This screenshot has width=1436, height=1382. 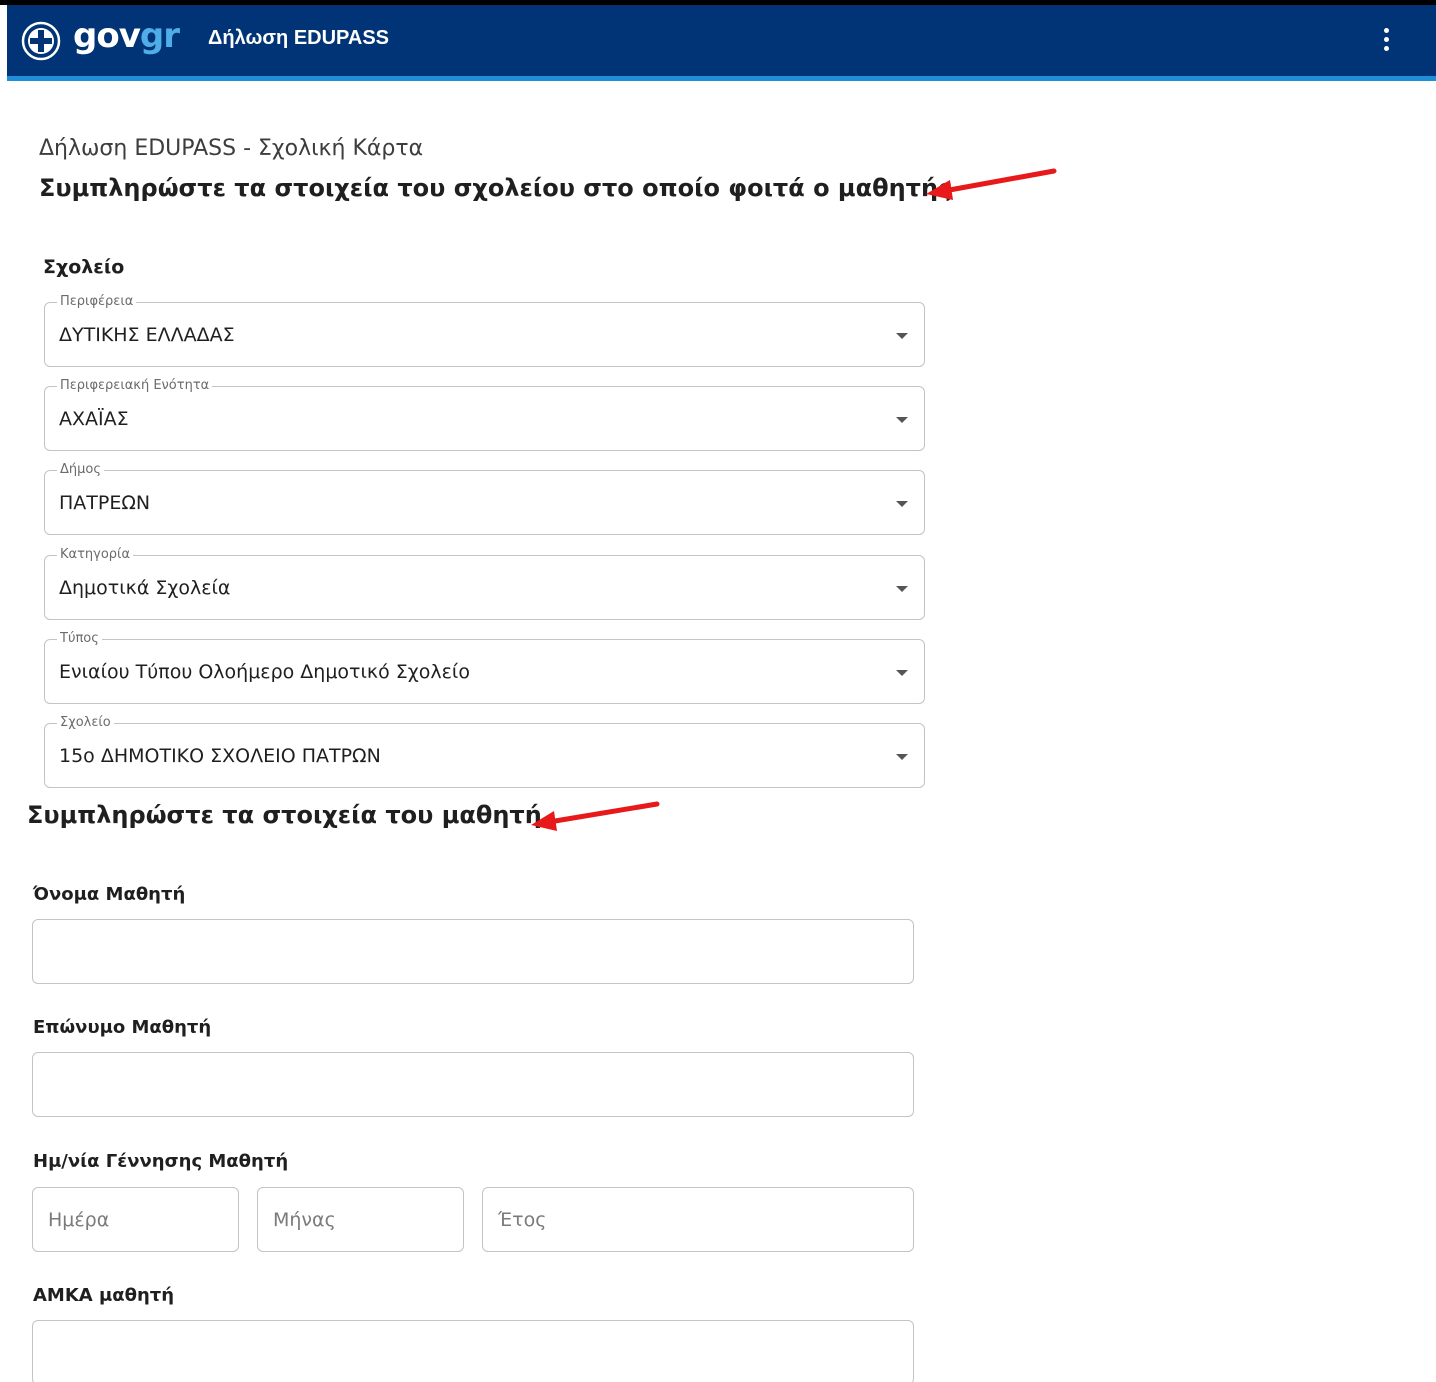 What do you see at coordinates (1386, 30) in the screenshot?
I see `more-vert-icon` at bounding box center [1386, 30].